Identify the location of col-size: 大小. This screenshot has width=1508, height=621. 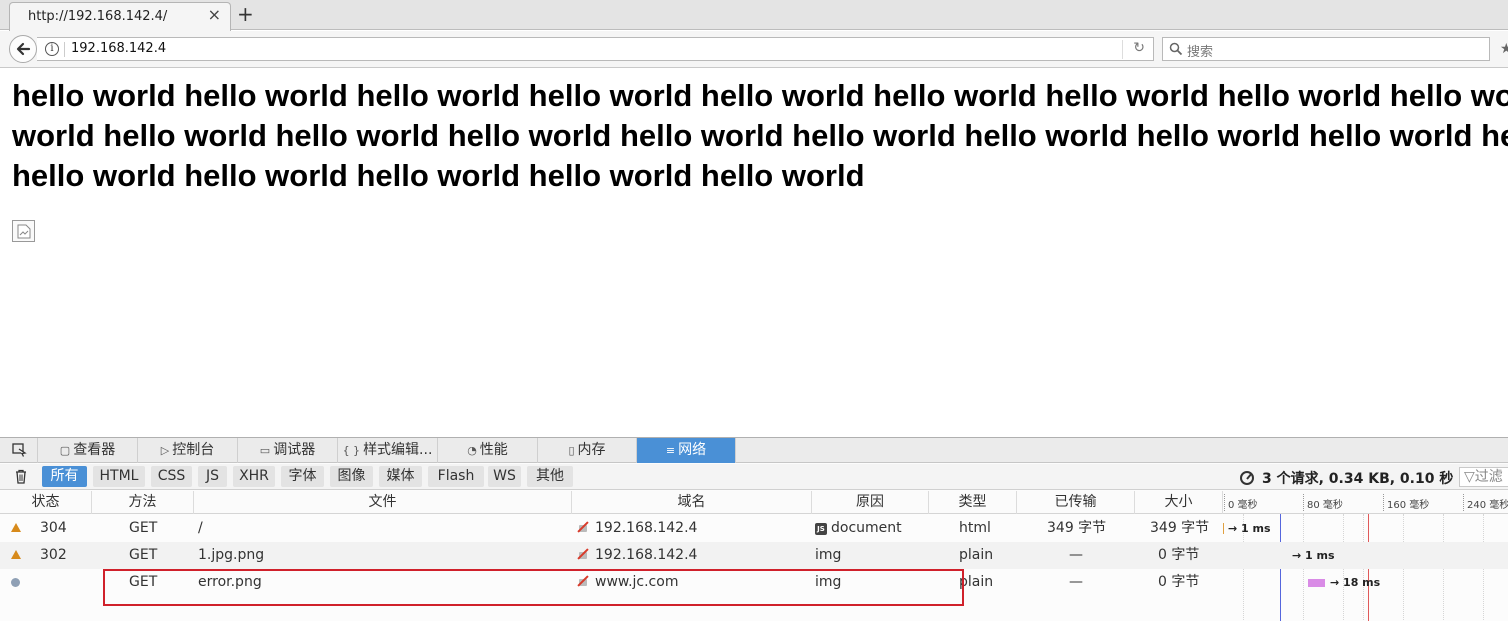
(1179, 502).